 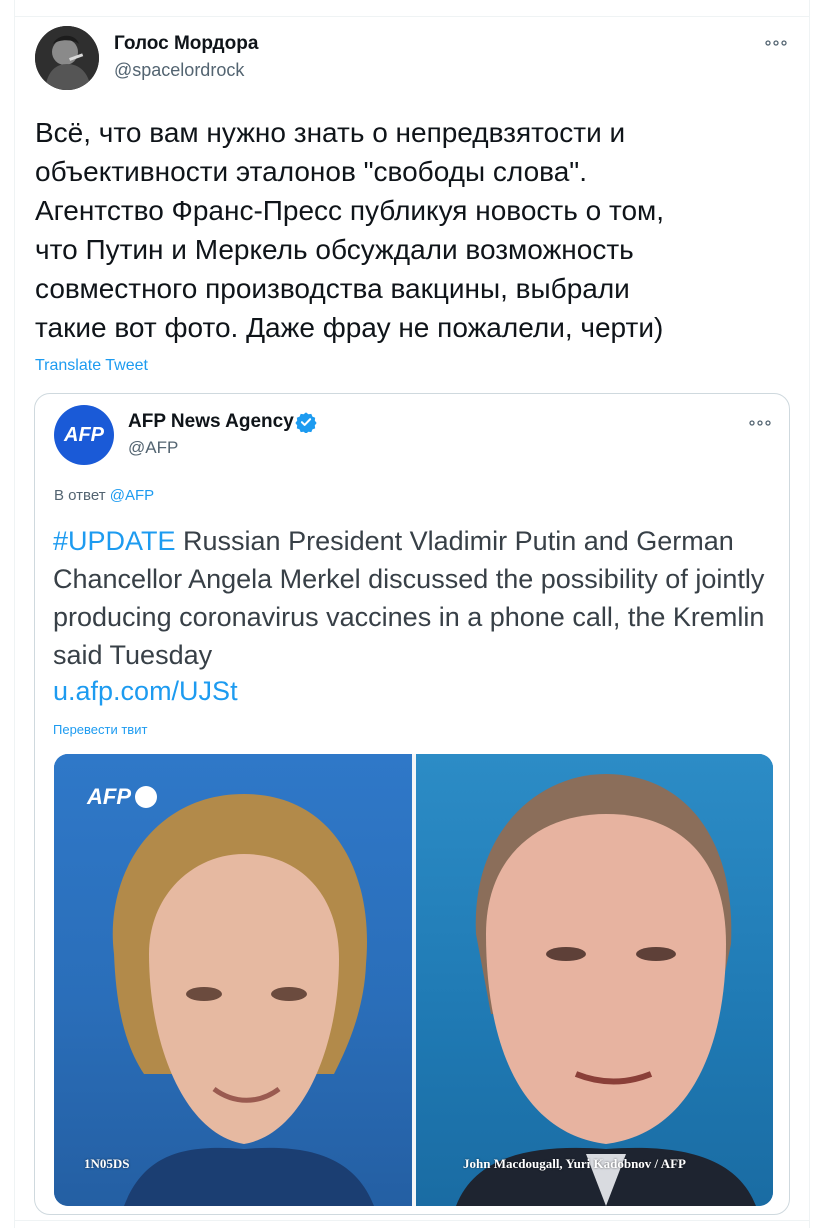 I want to click on translate-tweet-link: Translate Tweet, so click(x=91, y=366).